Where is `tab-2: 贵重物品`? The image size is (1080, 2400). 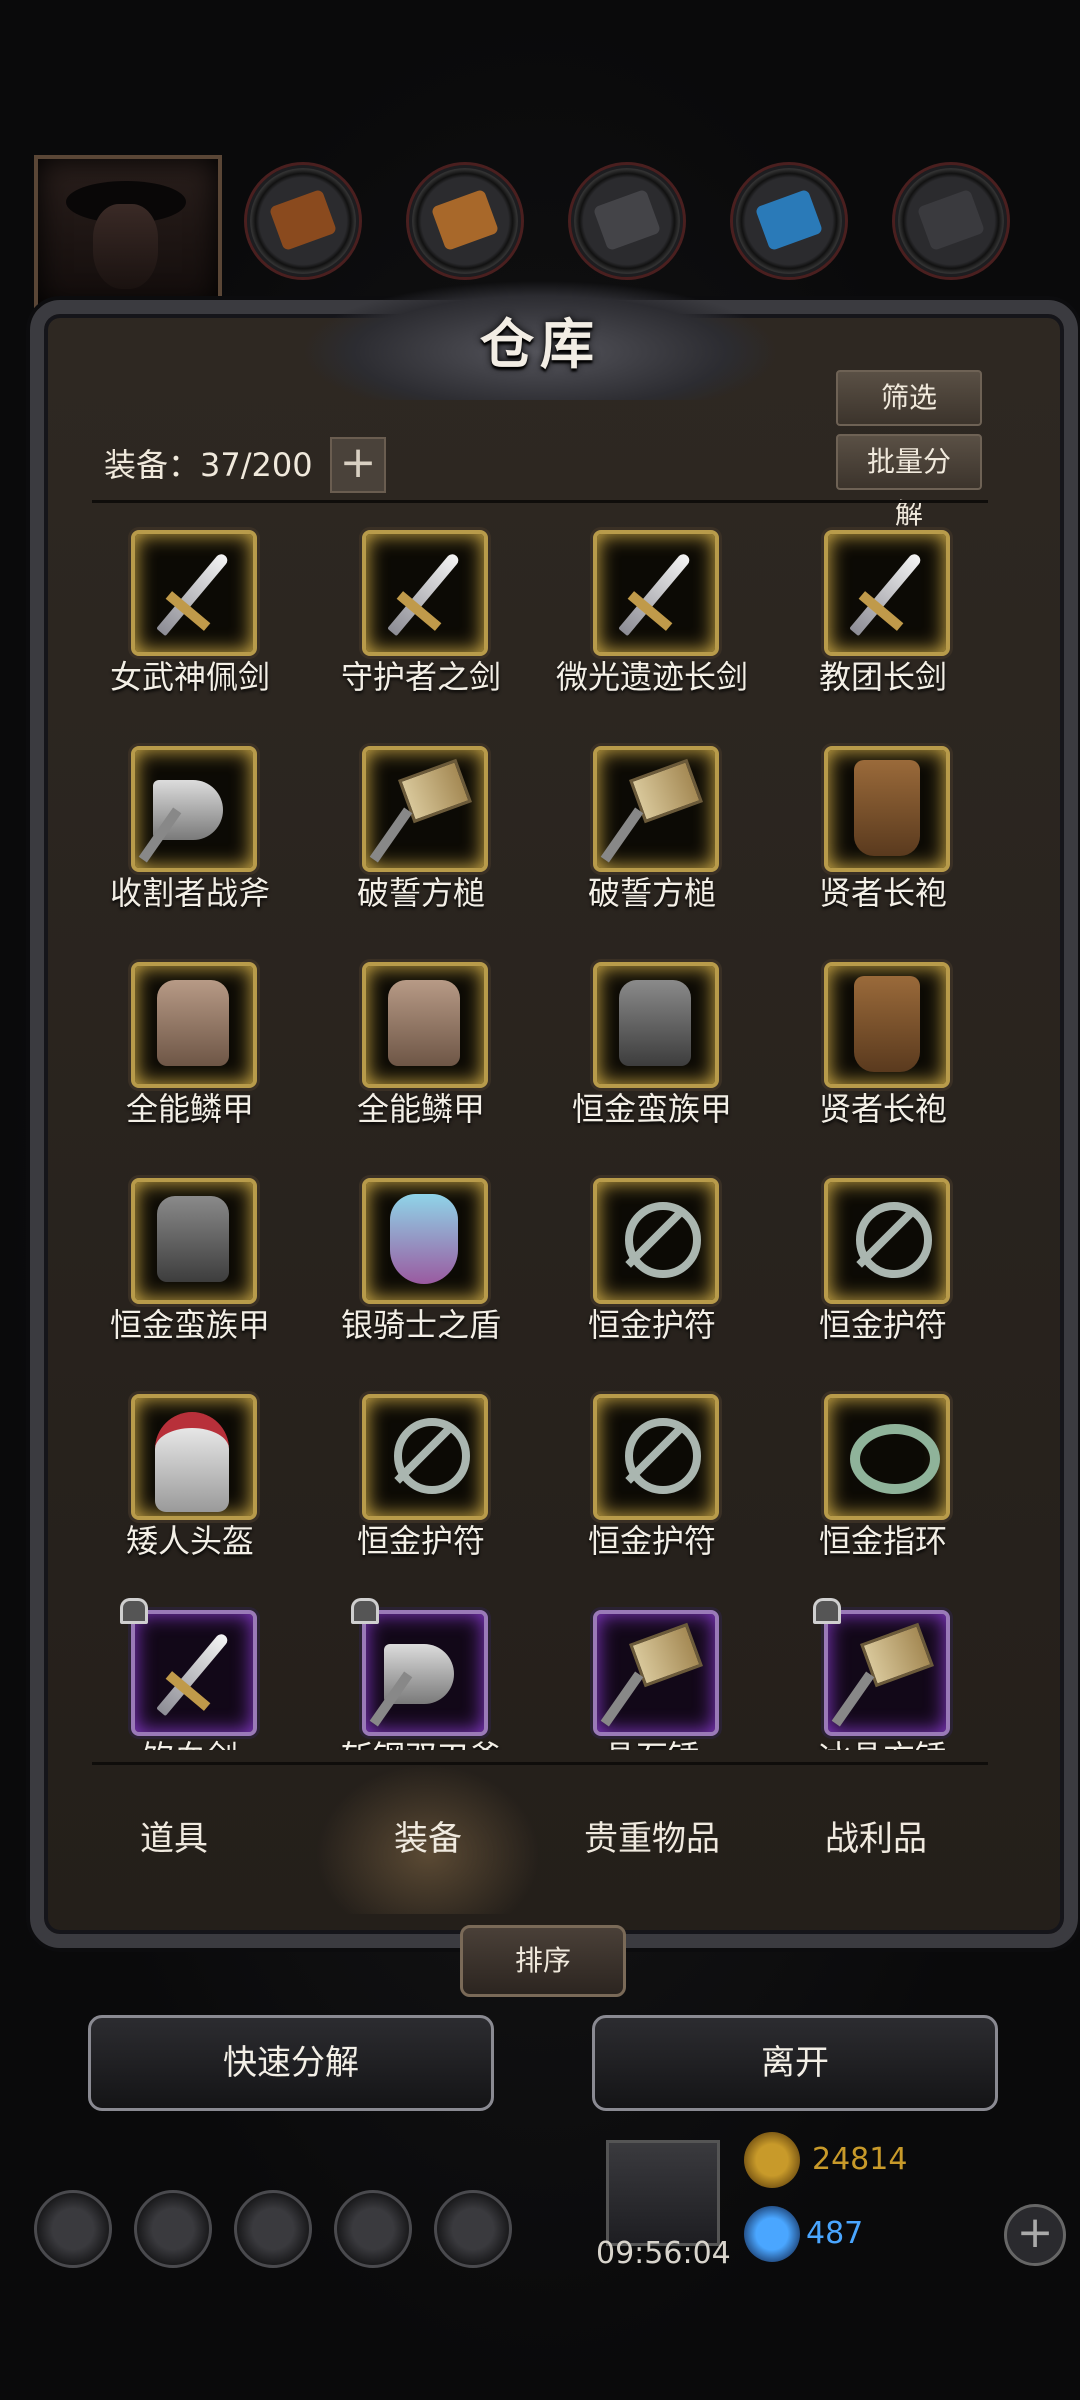
tab-2: 贵重物品 is located at coordinates (652, 1839).